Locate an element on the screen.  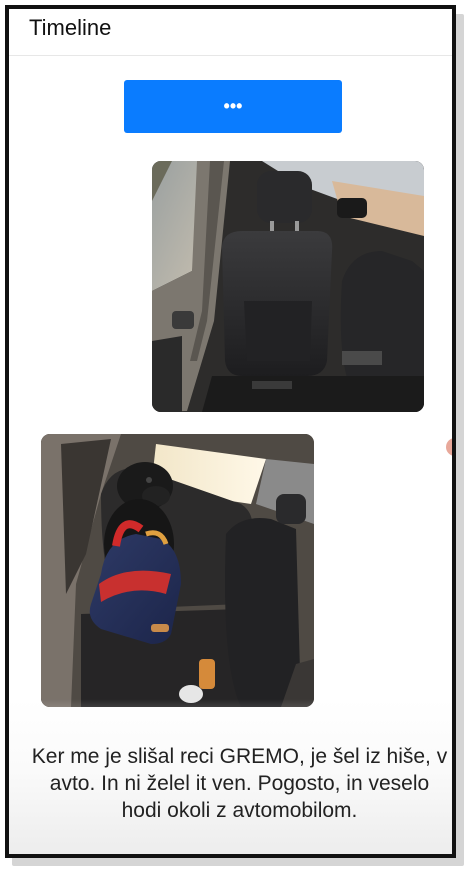
timeline-header: Timeline is located at coordinates (230, 32).